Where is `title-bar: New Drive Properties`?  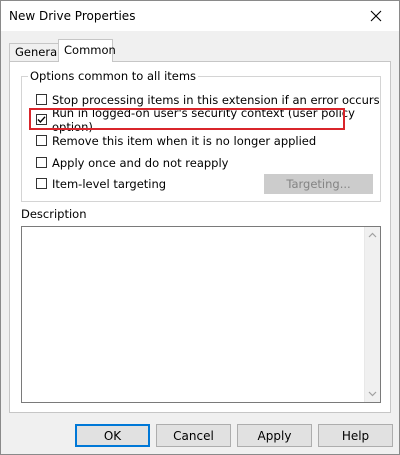
title-bar: New Drive Properties is located at coordinates (200, 16).